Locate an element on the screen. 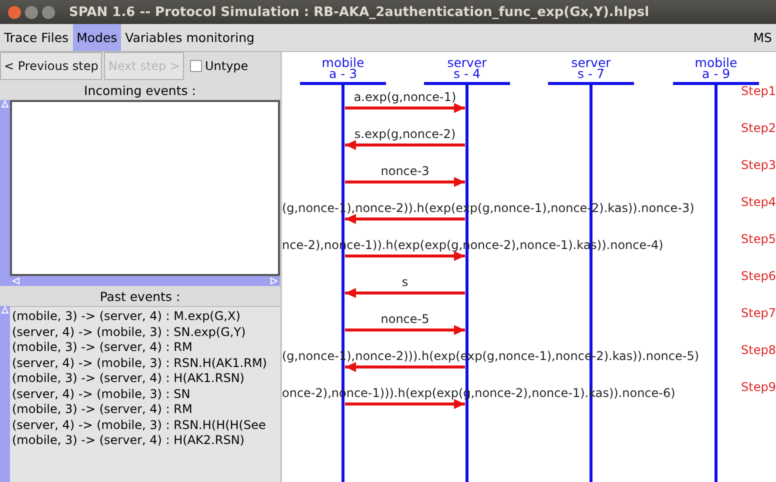 Image resolution: width=776 pixels, height=482 pixels. event-item: (mobile, 3) -> (server, 4) : M.exp(G,X) is located at coordinates (145, 316).